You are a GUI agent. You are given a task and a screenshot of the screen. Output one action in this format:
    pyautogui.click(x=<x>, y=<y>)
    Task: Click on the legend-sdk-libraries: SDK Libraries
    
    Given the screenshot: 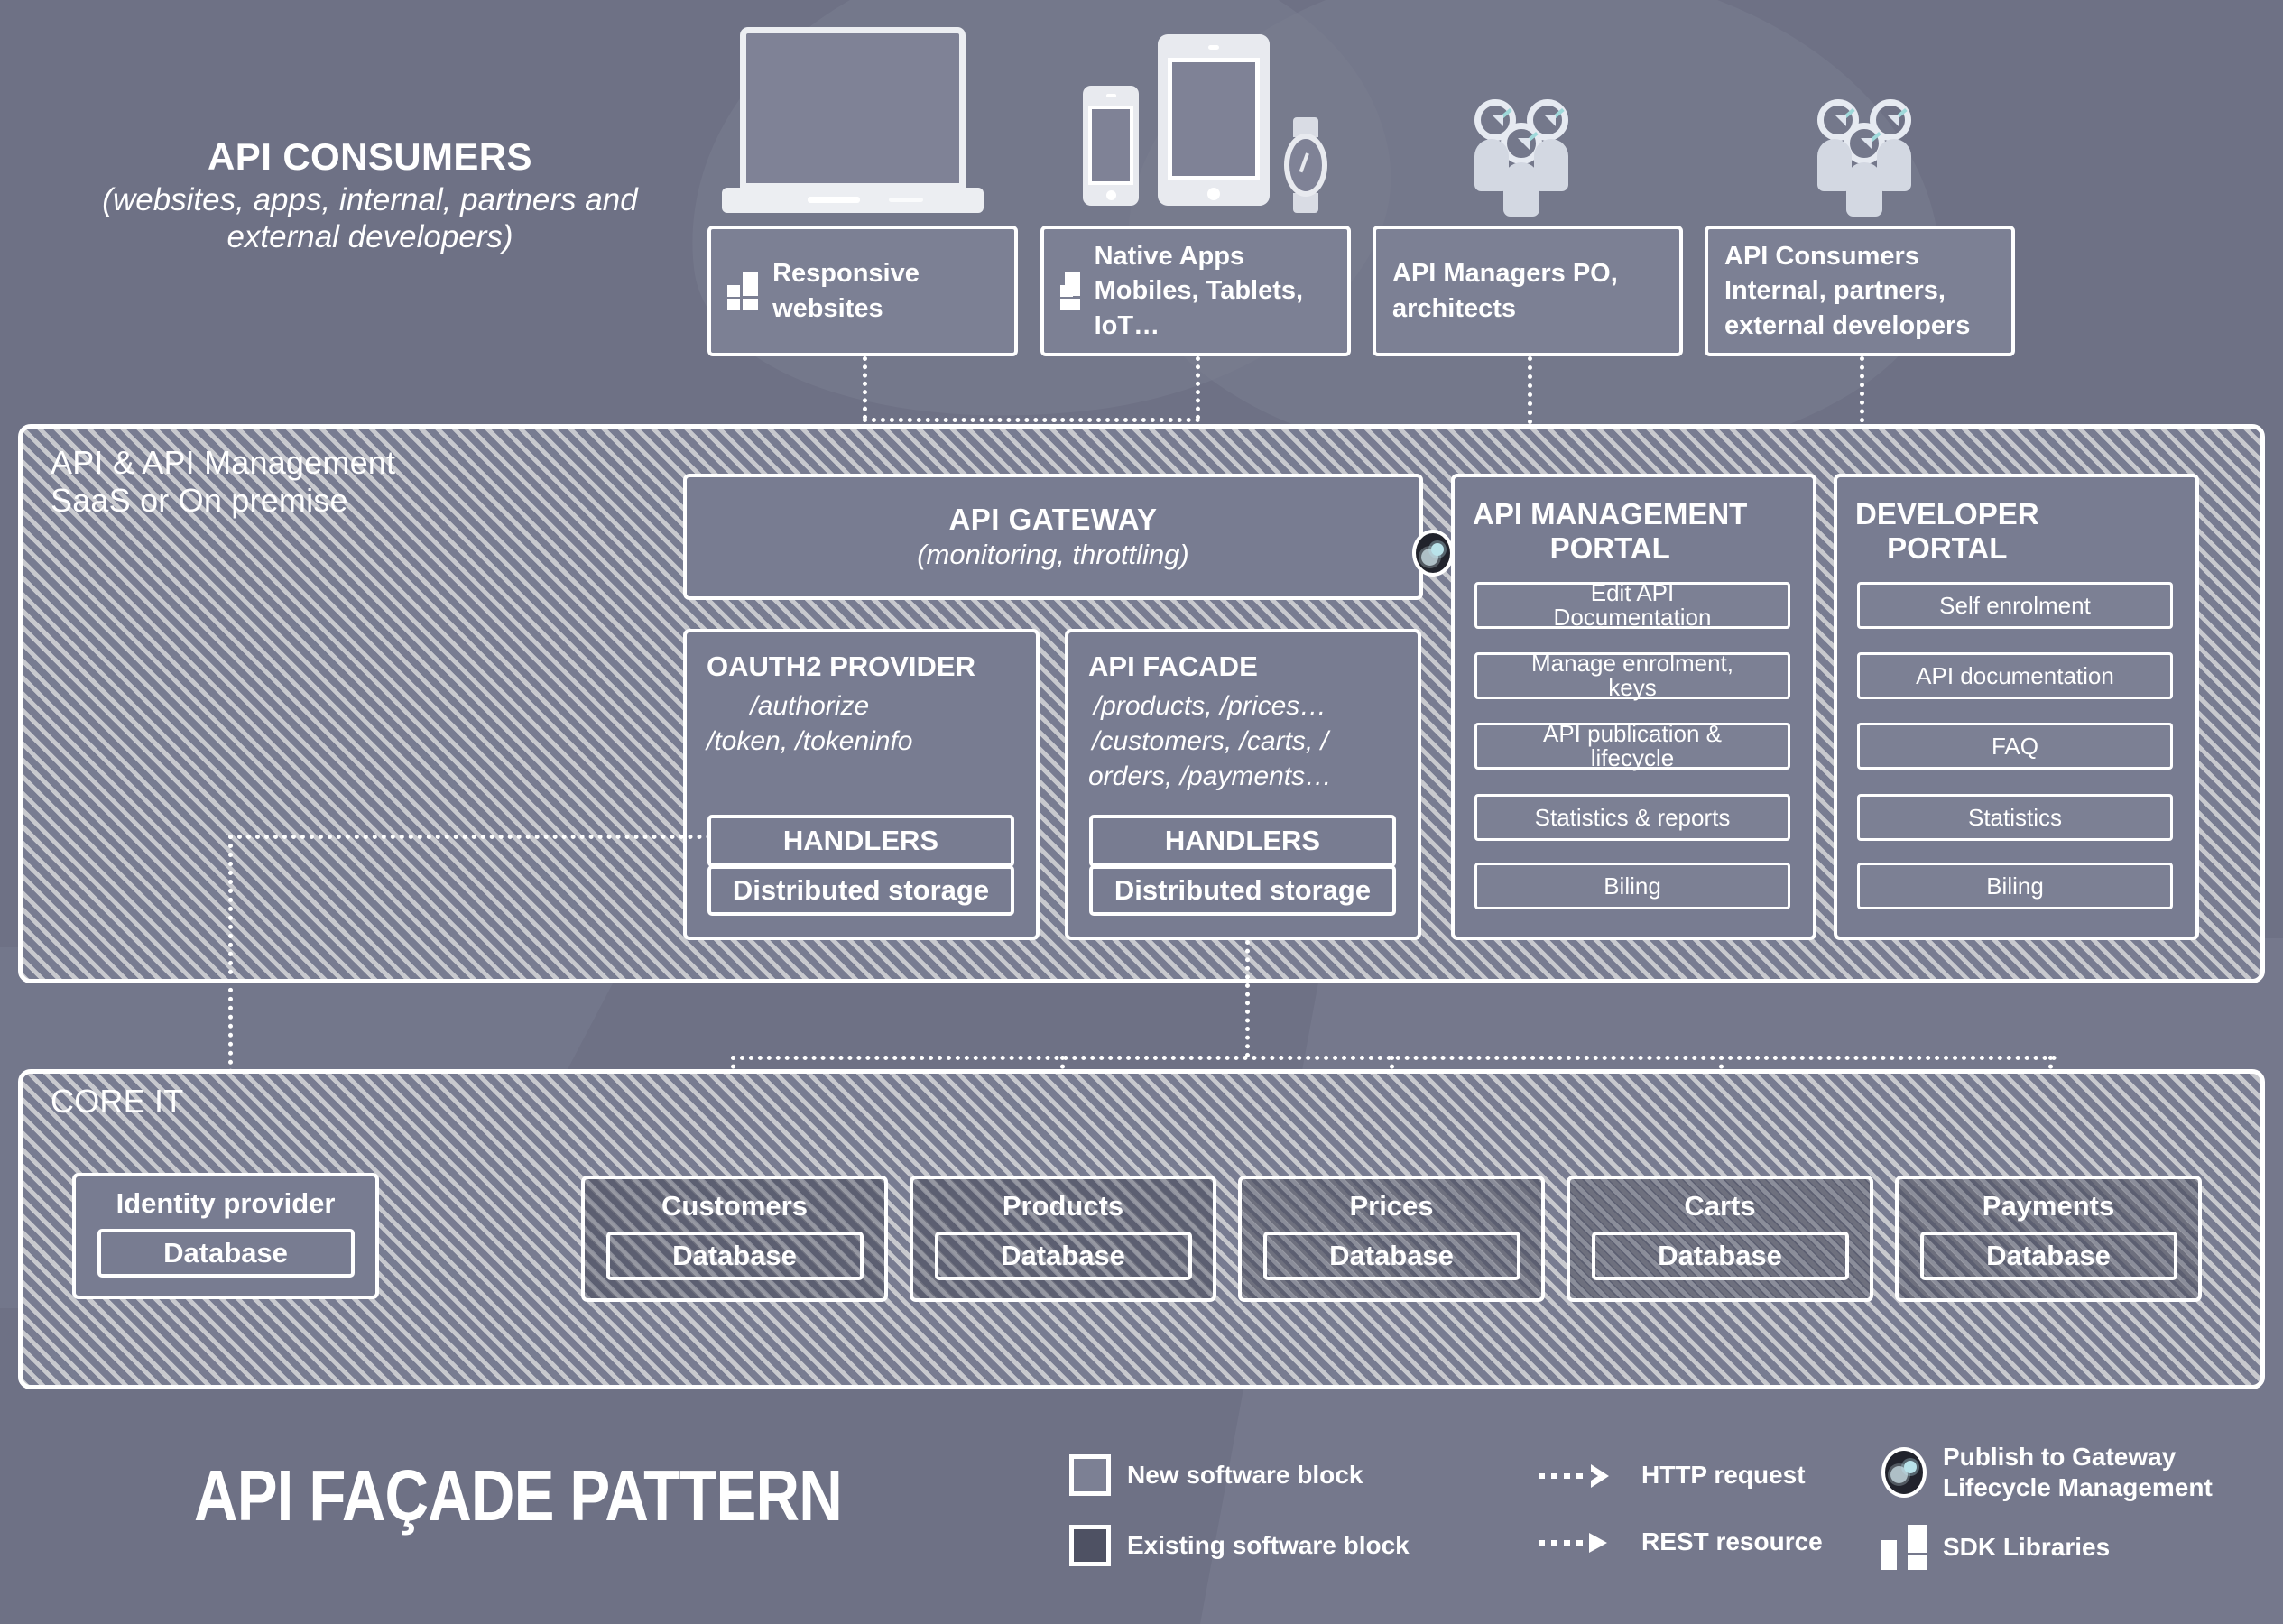 What is the action you would take?
    pyautogui.click(x=1995, y=1548)
    